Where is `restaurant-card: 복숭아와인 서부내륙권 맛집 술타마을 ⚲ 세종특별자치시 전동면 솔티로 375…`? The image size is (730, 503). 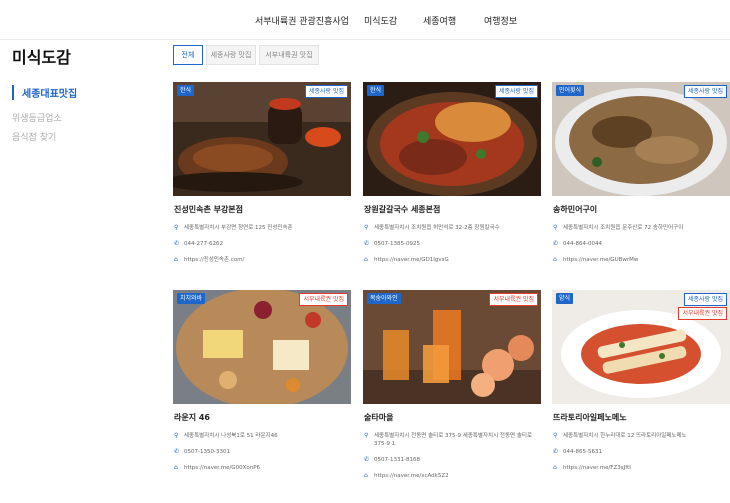 restaurant-card: 복숭아와인 서부내륙권 맛집 술타마을 ⚲ 세종특별자치시 전동면 솔티로 375… is located at coordinates (452, 385).